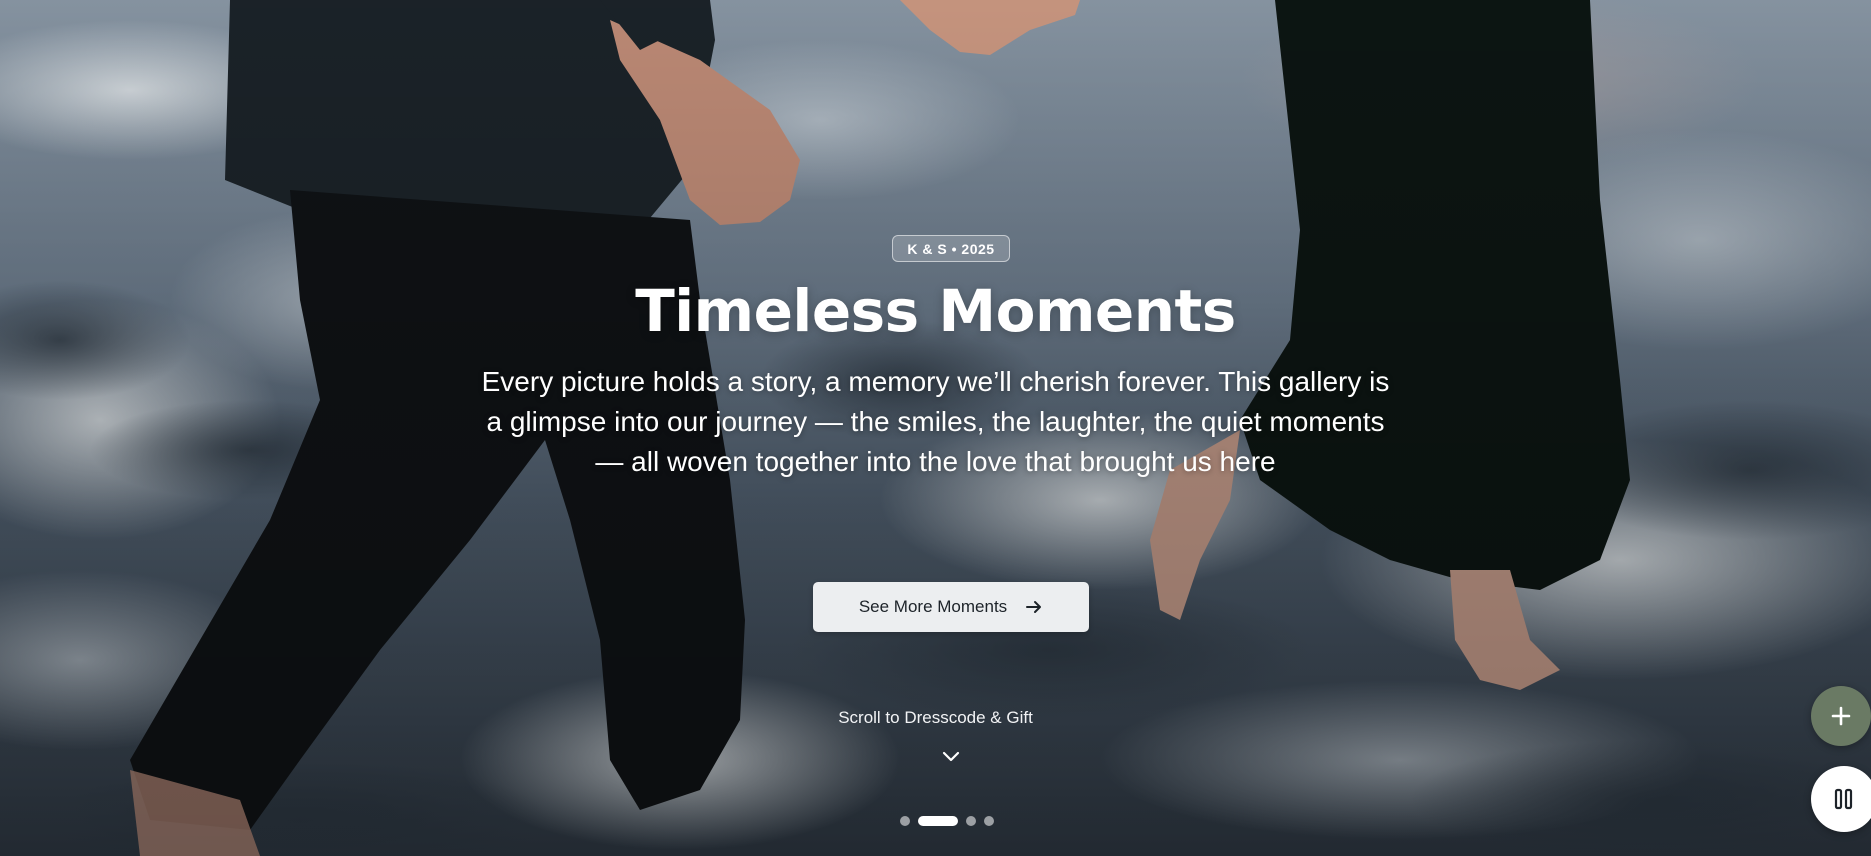 This screenshot has width=1871, height=856. I want to click on see-more-moments-button: See More Moments, so click(951, 607).